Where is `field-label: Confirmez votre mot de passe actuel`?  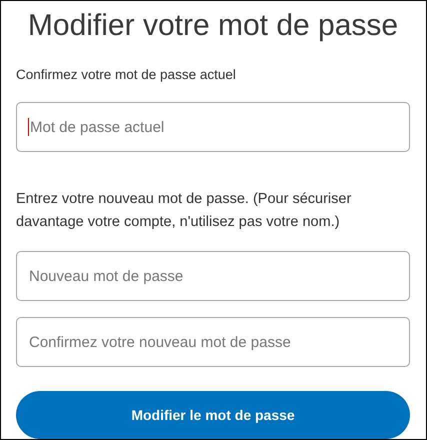 field-label: Confirmez votre mot de passe actuel is located at coordinates (126, 75).